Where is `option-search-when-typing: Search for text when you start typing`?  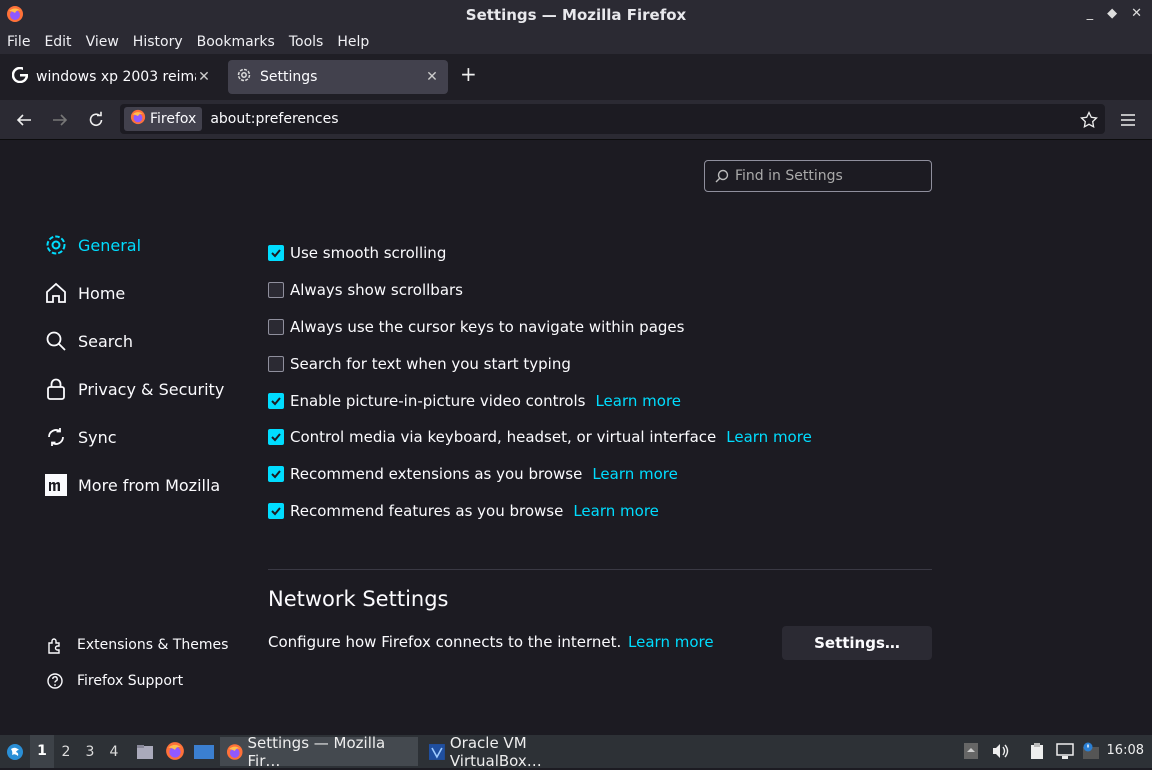
option-search-when-typing: Search for text when you start typing is located at coordinates (540, 363).